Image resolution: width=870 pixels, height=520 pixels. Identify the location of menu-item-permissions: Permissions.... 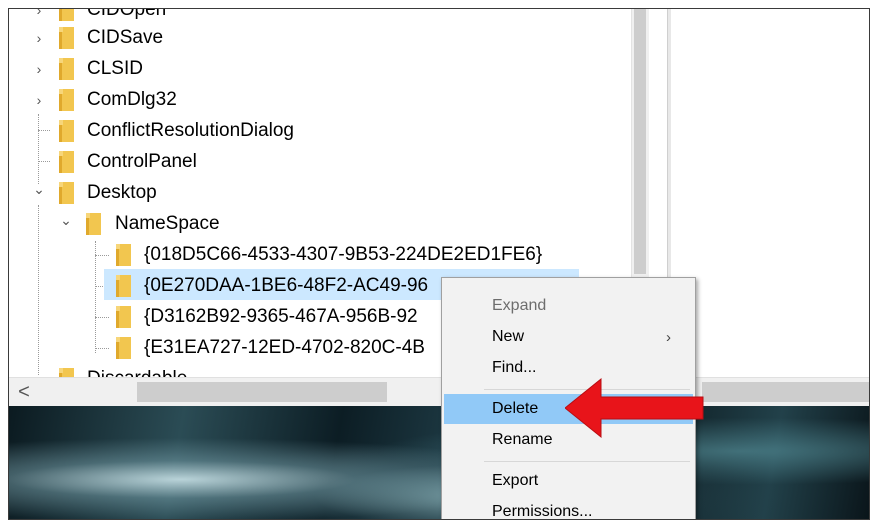
(568, 508).